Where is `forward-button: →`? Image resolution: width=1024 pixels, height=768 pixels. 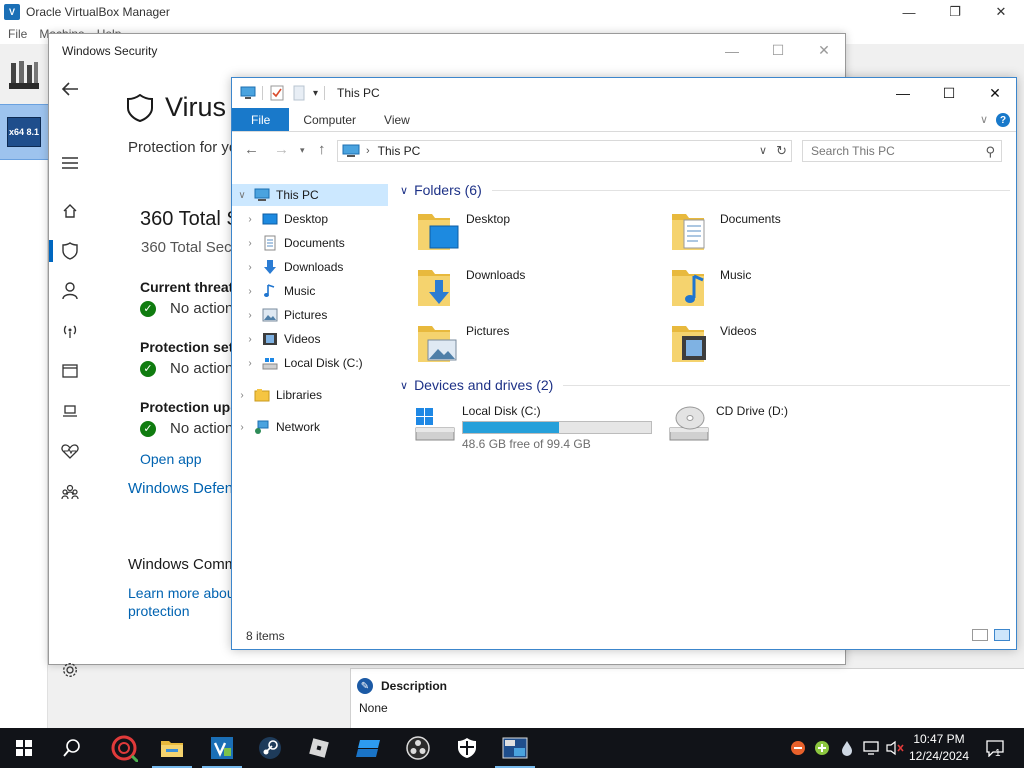 forward-button: → is located at coordinates (281, 149).